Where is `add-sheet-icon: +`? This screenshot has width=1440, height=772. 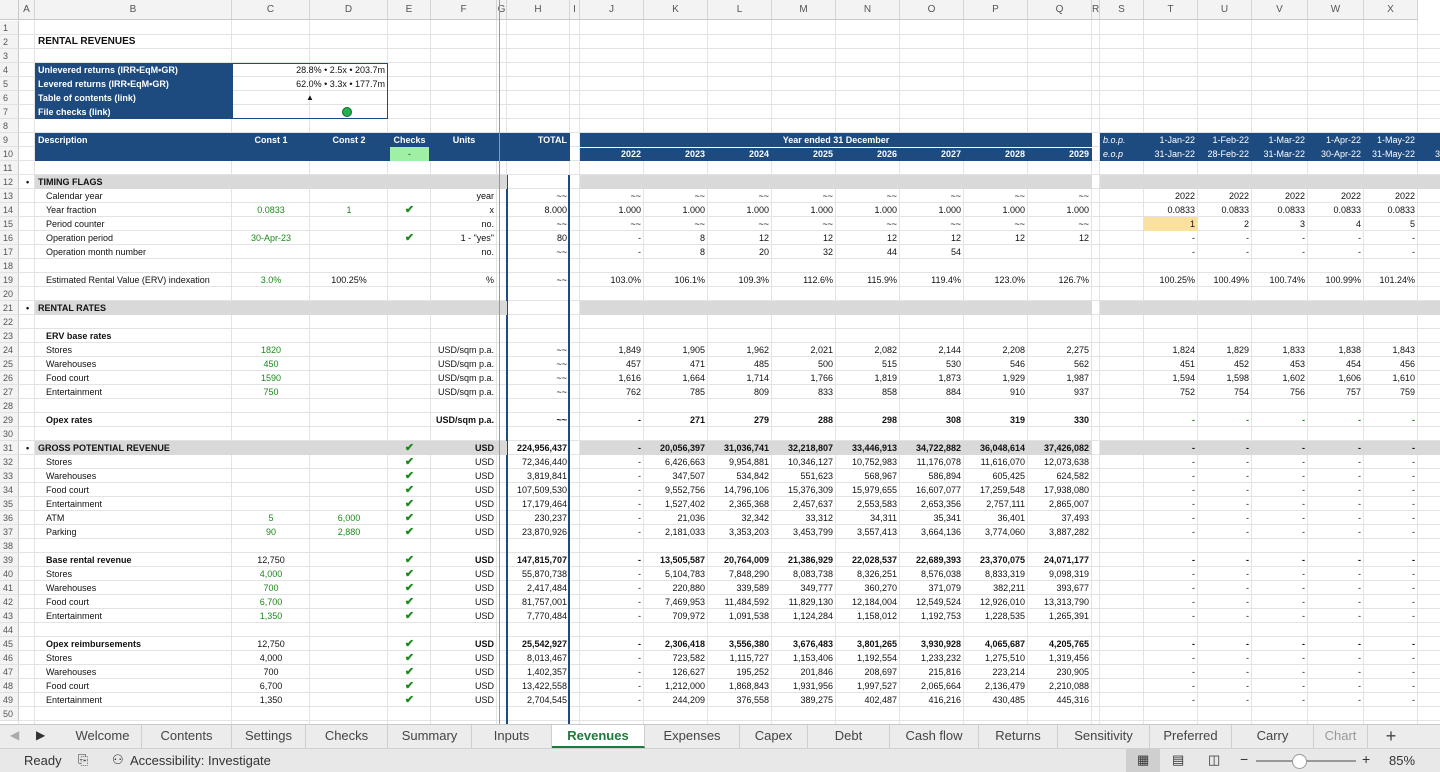
add-sheet-icon: + is located at coordinates (1391, 736).